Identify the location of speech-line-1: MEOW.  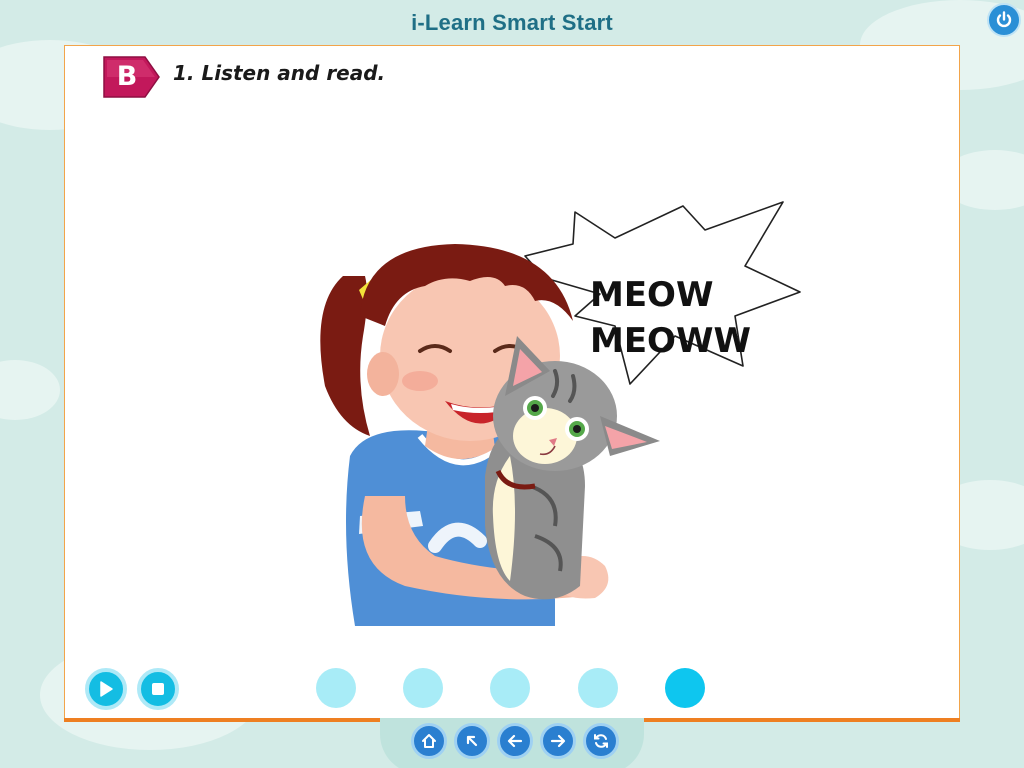
(651, 295).